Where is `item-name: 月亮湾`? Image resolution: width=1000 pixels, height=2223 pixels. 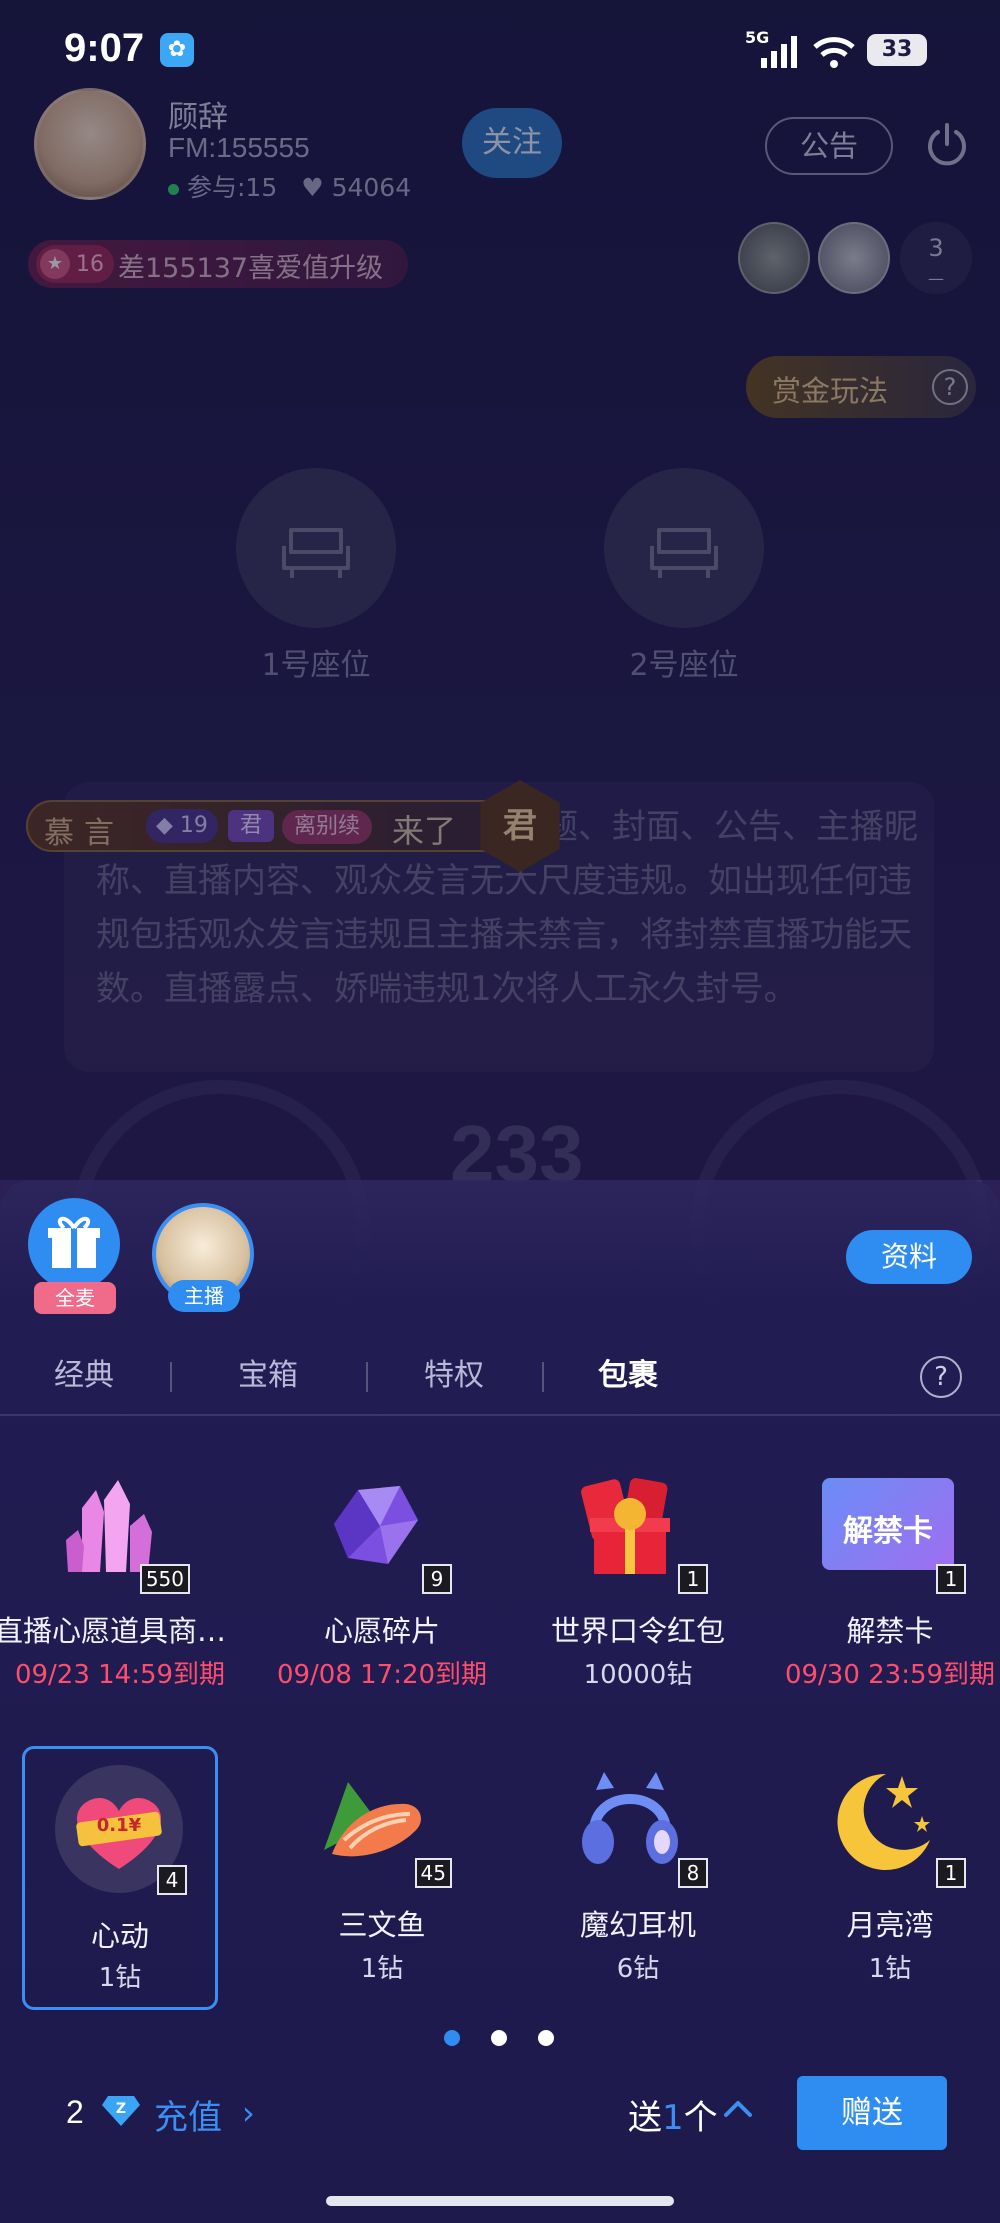
item-name: 月亮湾 is located at coordinates (890, 1925).